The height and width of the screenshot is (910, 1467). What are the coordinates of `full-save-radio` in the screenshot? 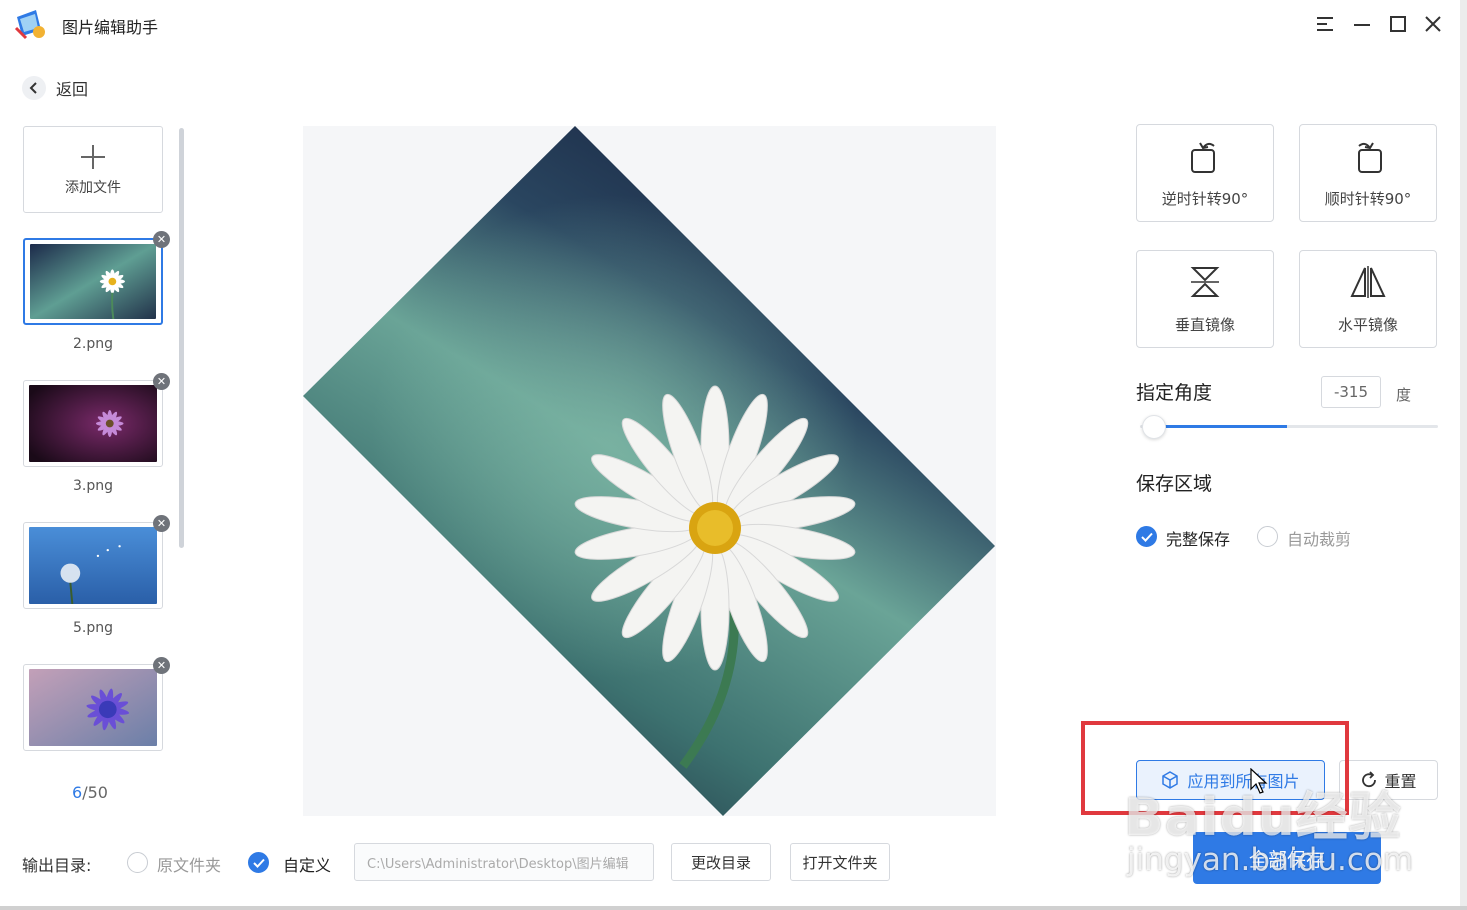 It's located at (1146, 536).